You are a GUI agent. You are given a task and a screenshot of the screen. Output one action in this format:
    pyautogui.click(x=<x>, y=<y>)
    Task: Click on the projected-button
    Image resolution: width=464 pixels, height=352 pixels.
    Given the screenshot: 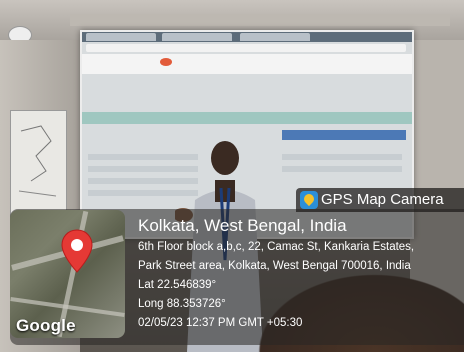 What is the action you would take?
    pyautogui.click(x=344, y=135)
    